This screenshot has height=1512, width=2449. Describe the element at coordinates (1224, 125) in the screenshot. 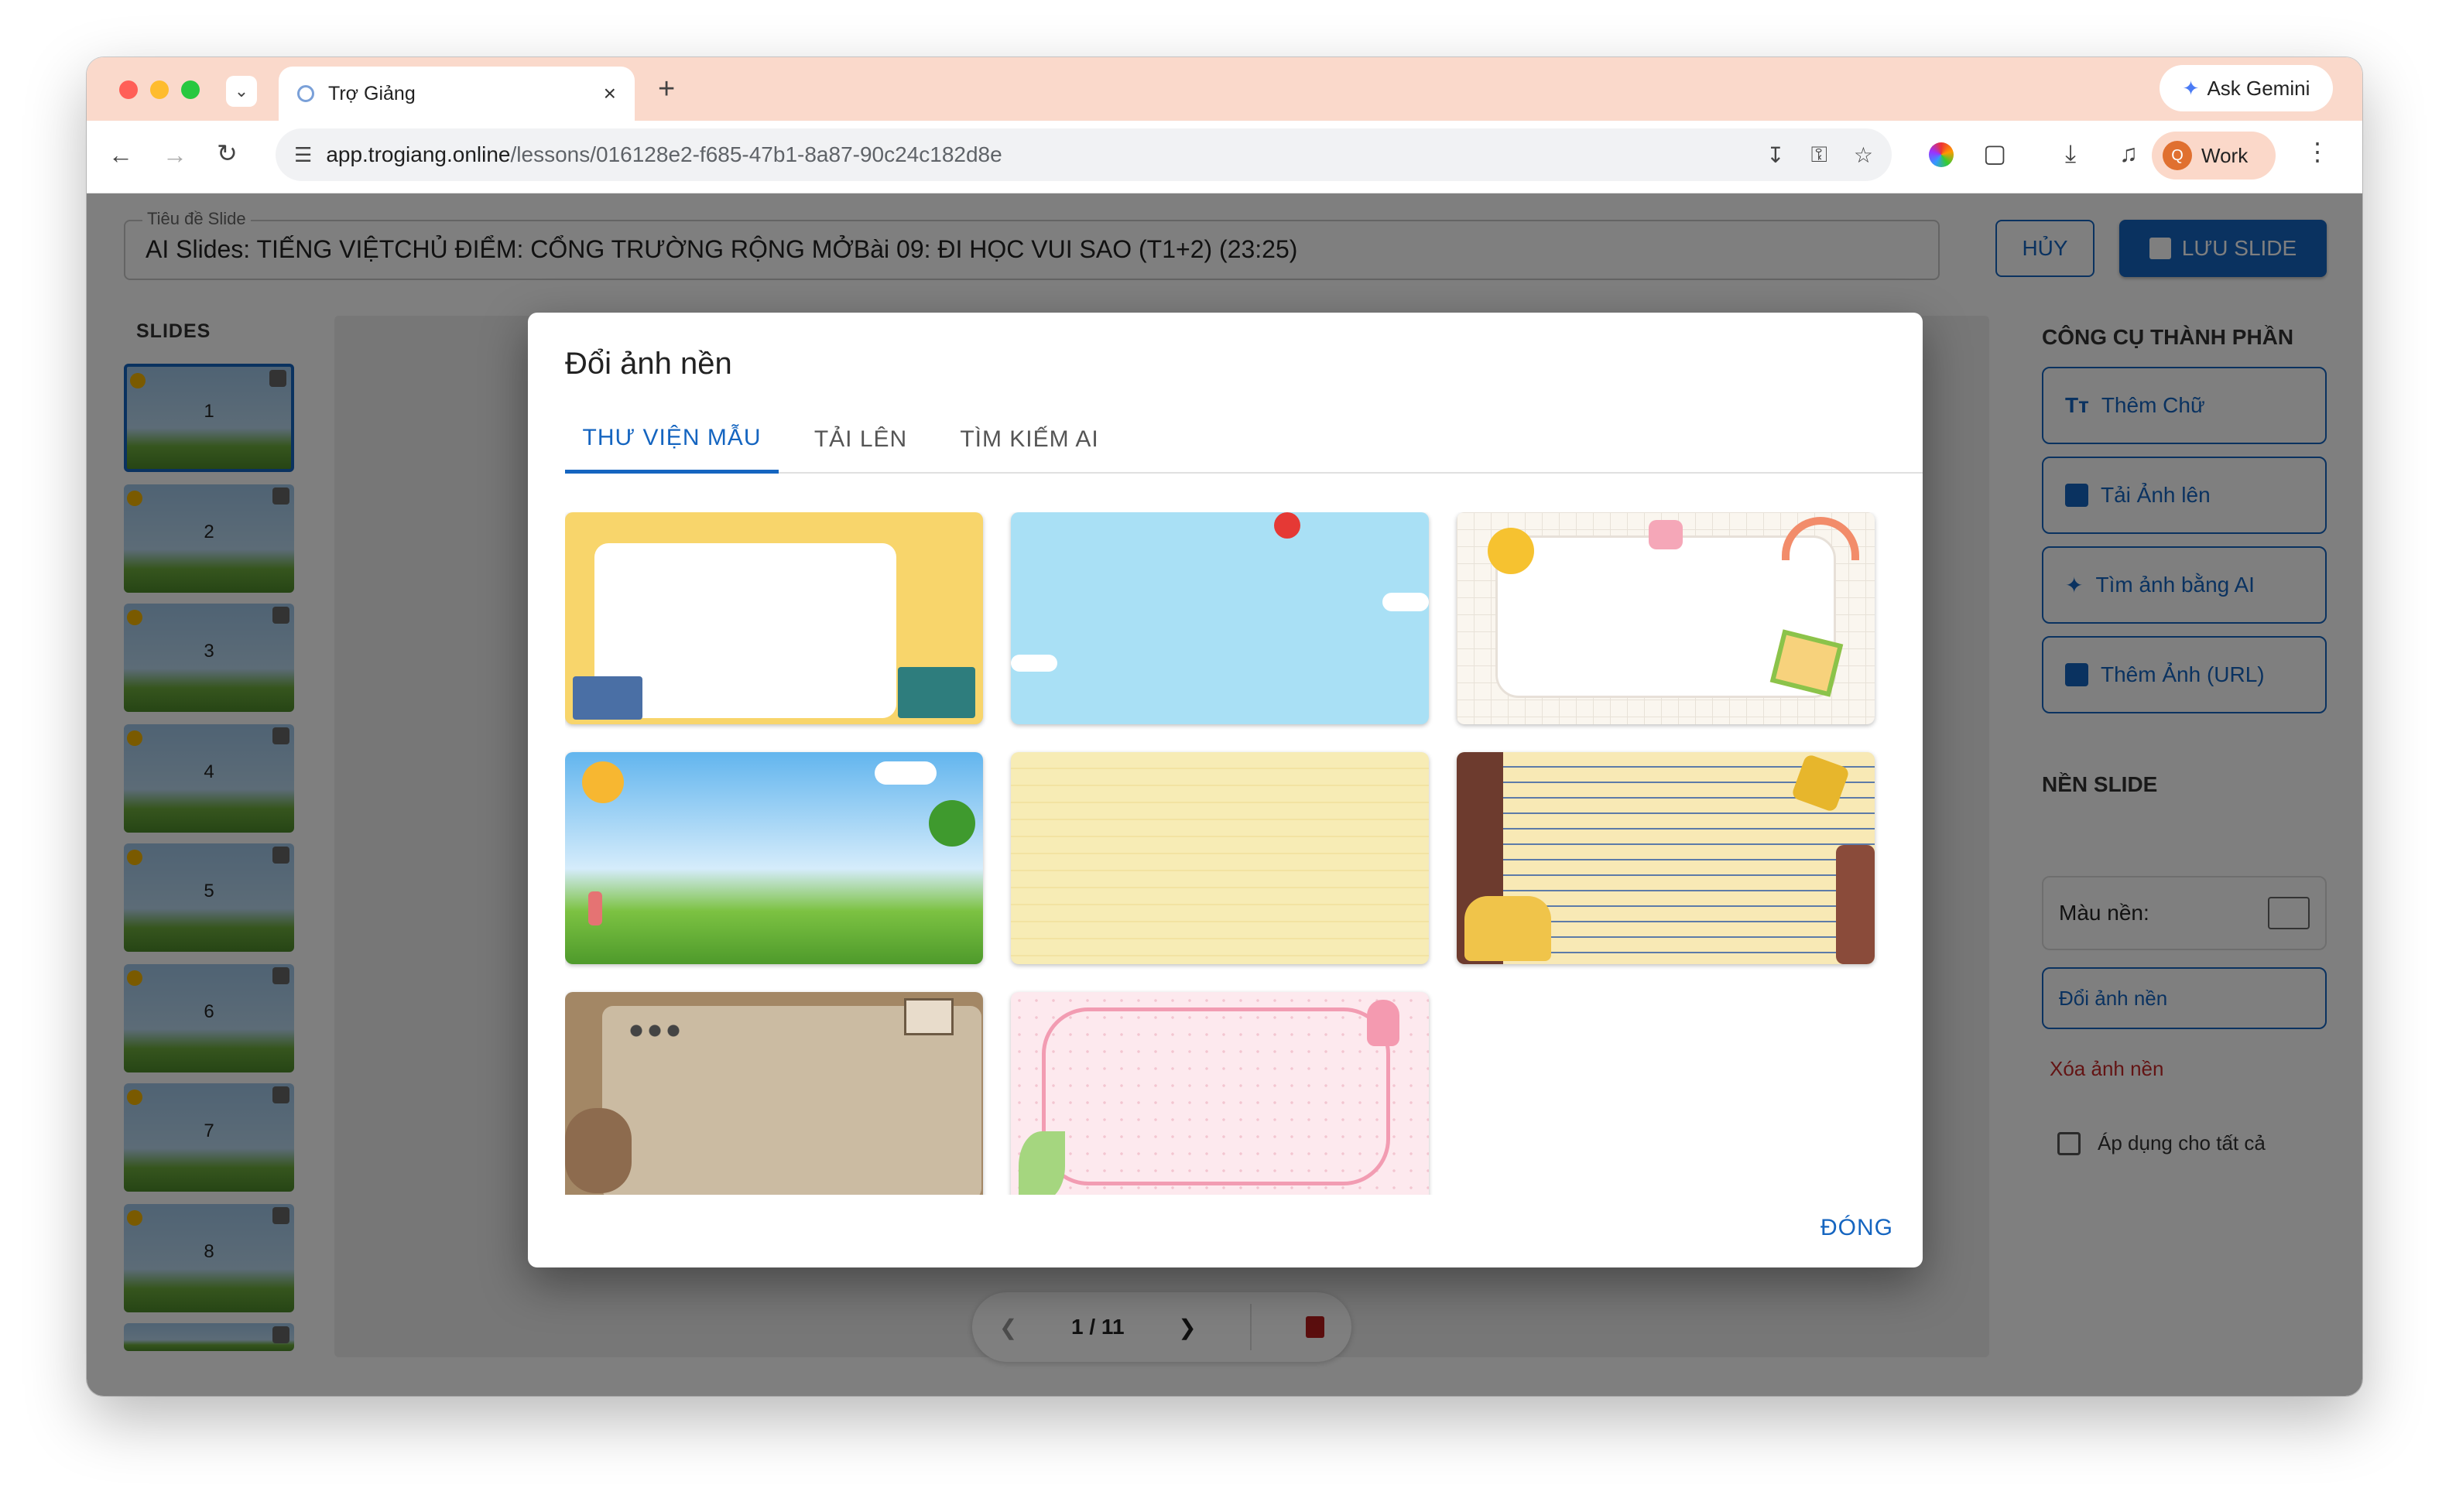

I see `modal-backdrop-top` at that location.